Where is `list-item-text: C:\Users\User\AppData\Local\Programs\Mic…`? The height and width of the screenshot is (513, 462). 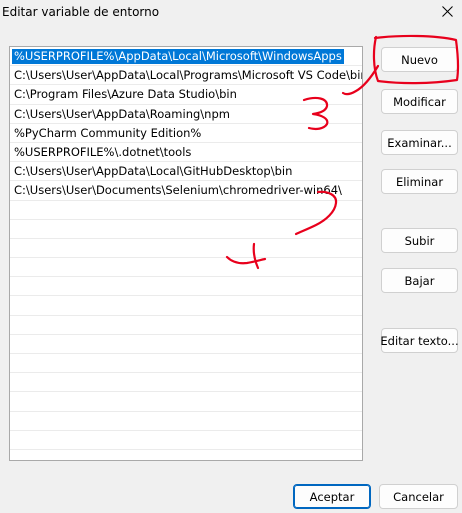
list-item-text: C:\Users\User\AppData\Local\Programs\Mic… is located at coordinates (188, 75).